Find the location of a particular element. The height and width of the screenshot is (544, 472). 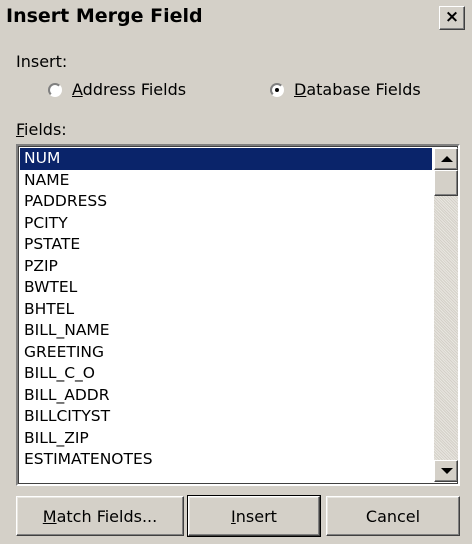

list-item: BILL_C_O is located at coordinates (226, 374).